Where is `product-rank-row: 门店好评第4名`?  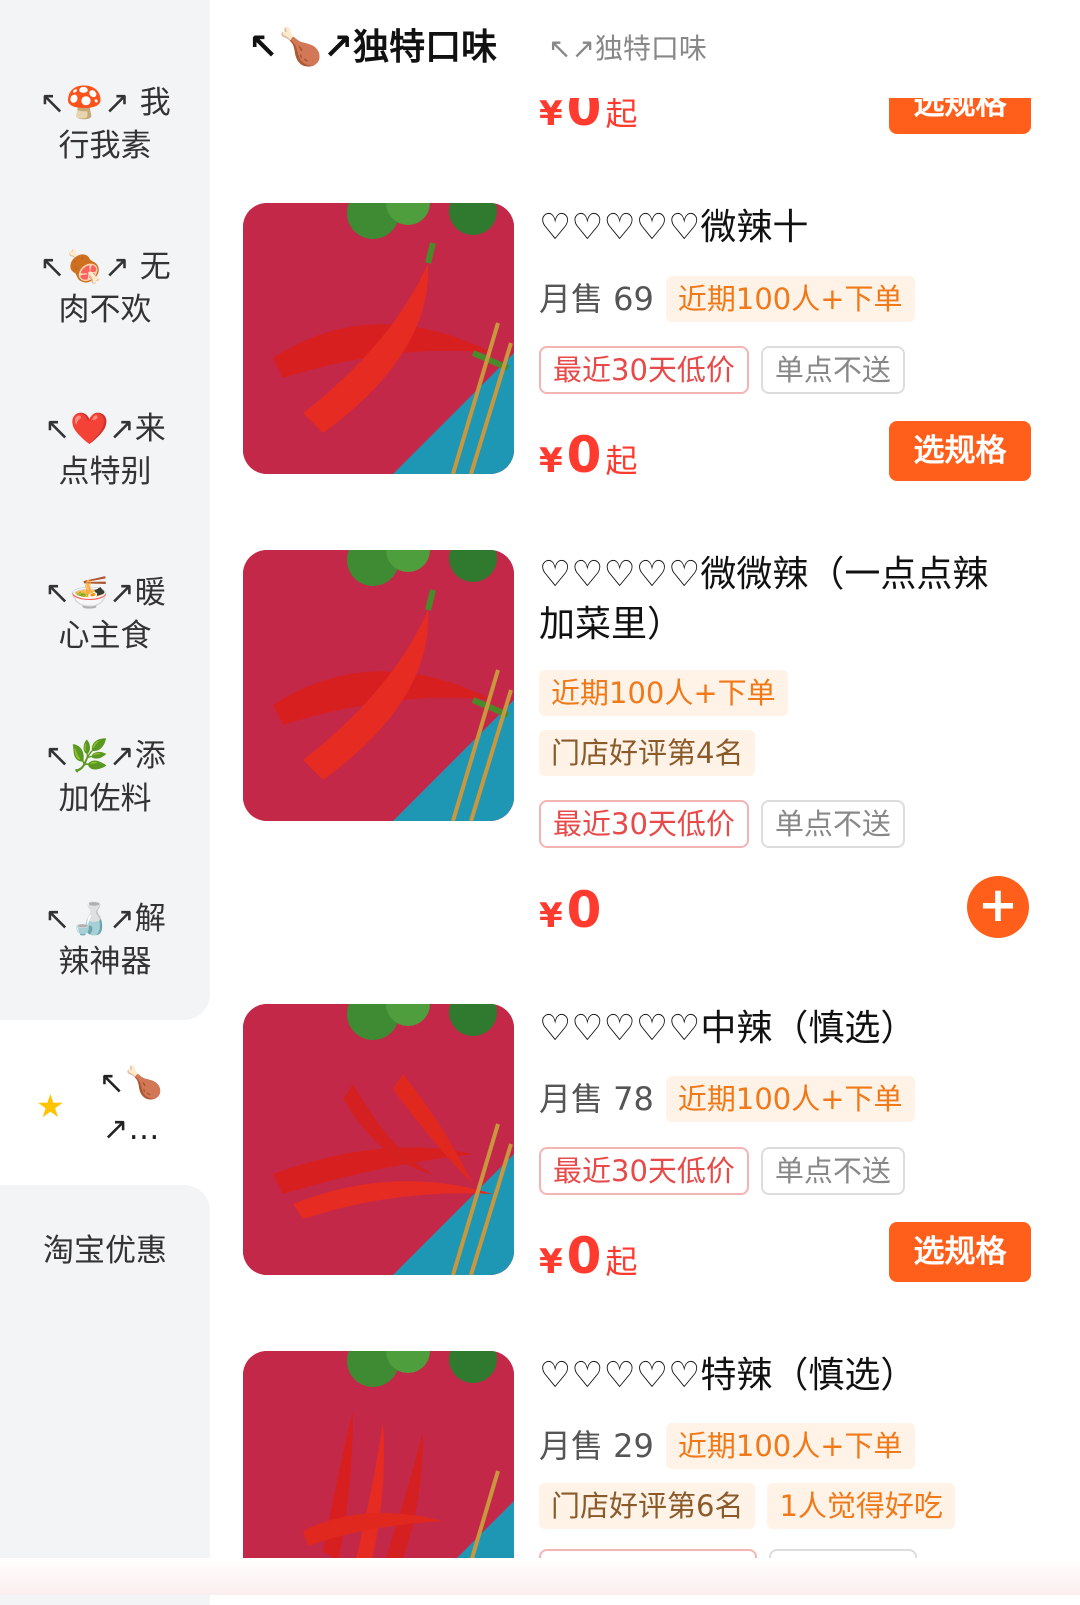
product-rank-row: 门店好评第4名 is located at coordinates (647, 753).